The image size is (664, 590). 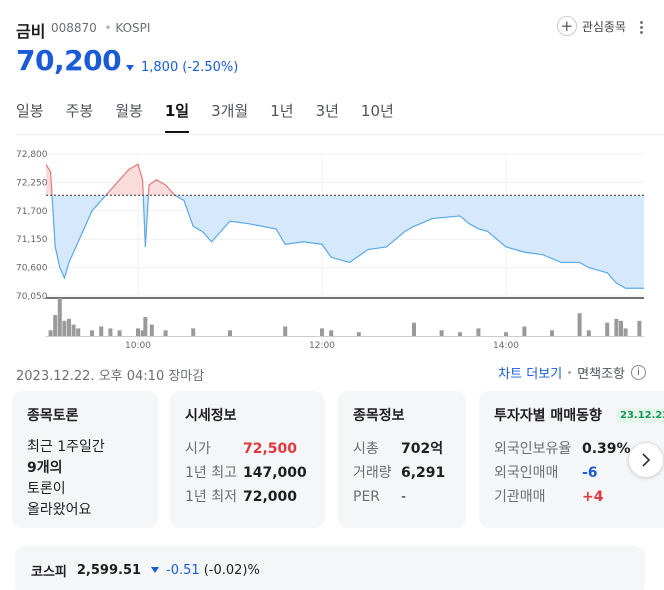 I want to click on index-ticker: 코스피 2,599.51 -0.51 (-0.02)%, so click(x=330, y=568).